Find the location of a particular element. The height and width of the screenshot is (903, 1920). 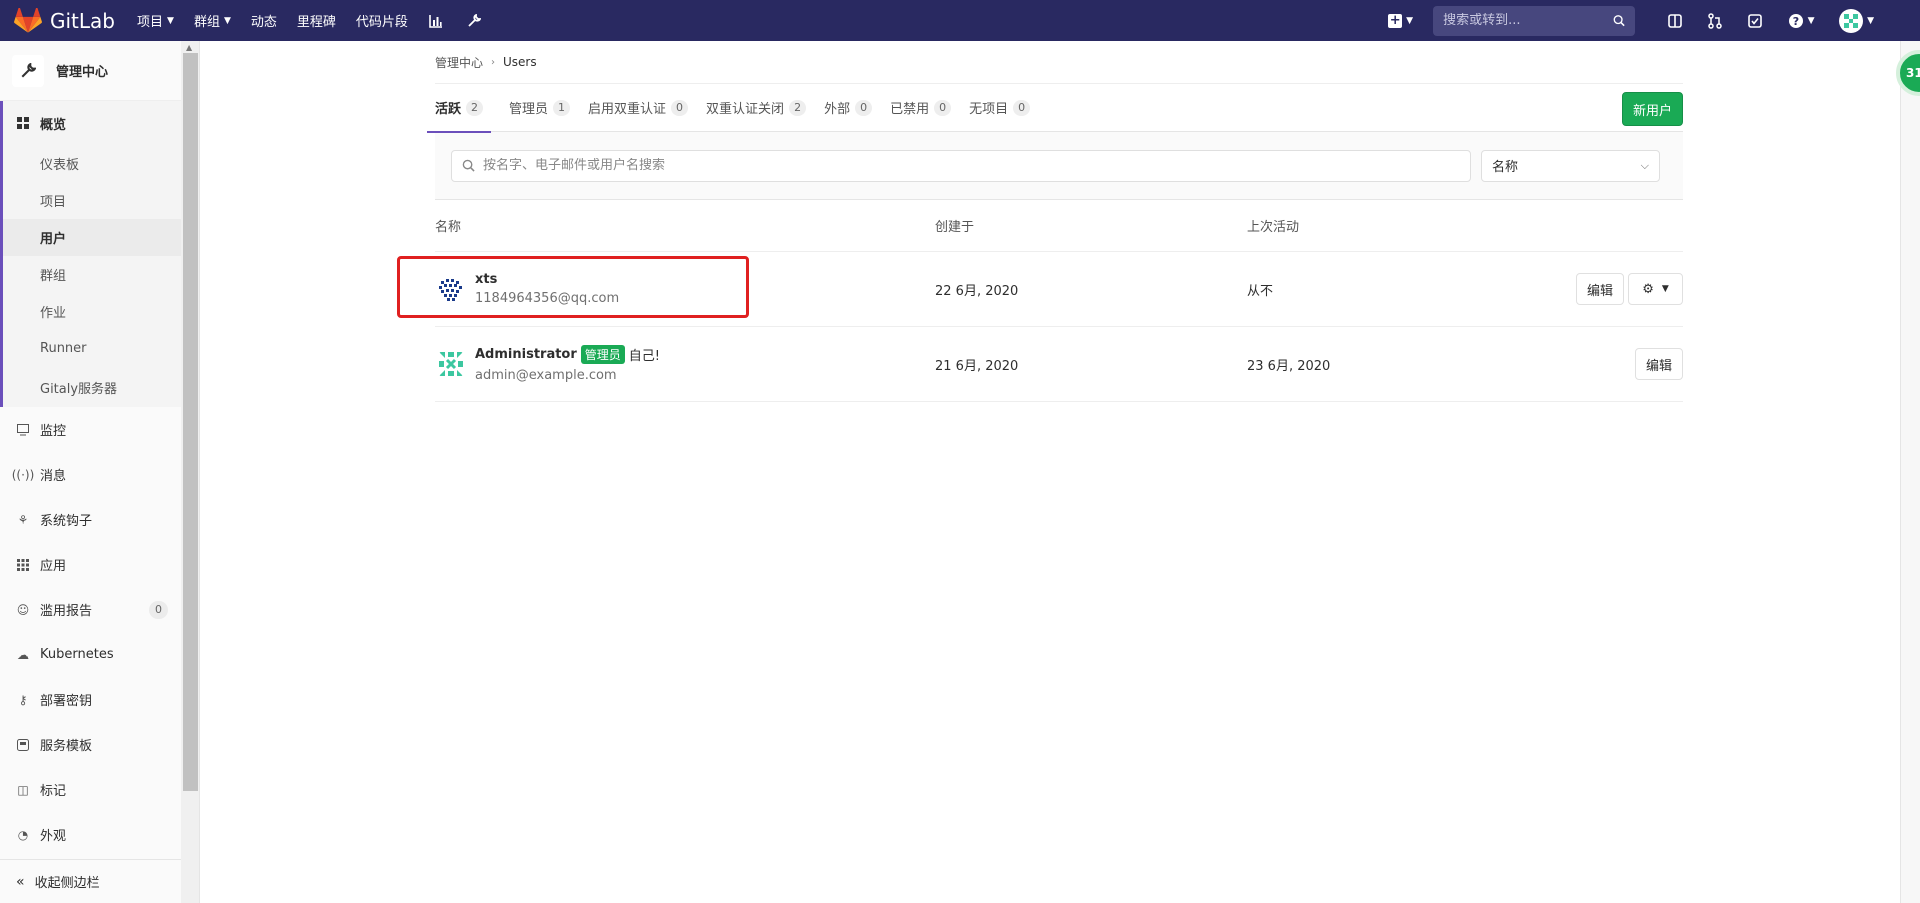

nav-groups: 群组 ▼ is located at coordinates (212, 20).